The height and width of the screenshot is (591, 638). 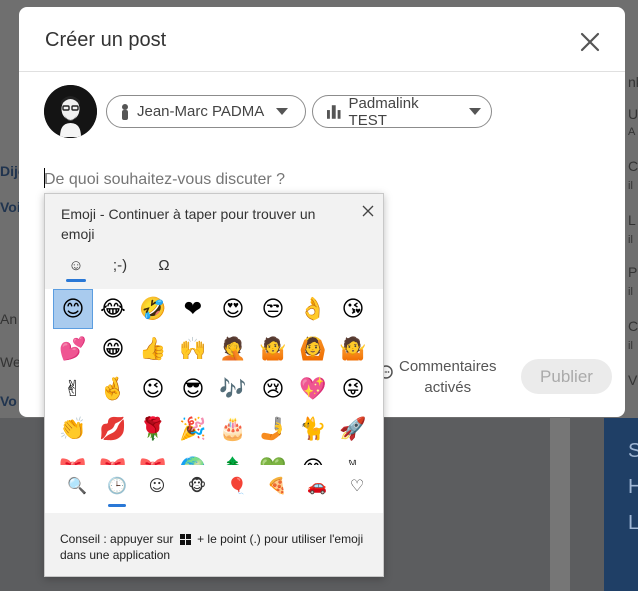 What do you see at coordinates (319, 180) in the screenshot?
I see `post-text-input` at bounding box center [319, 180].